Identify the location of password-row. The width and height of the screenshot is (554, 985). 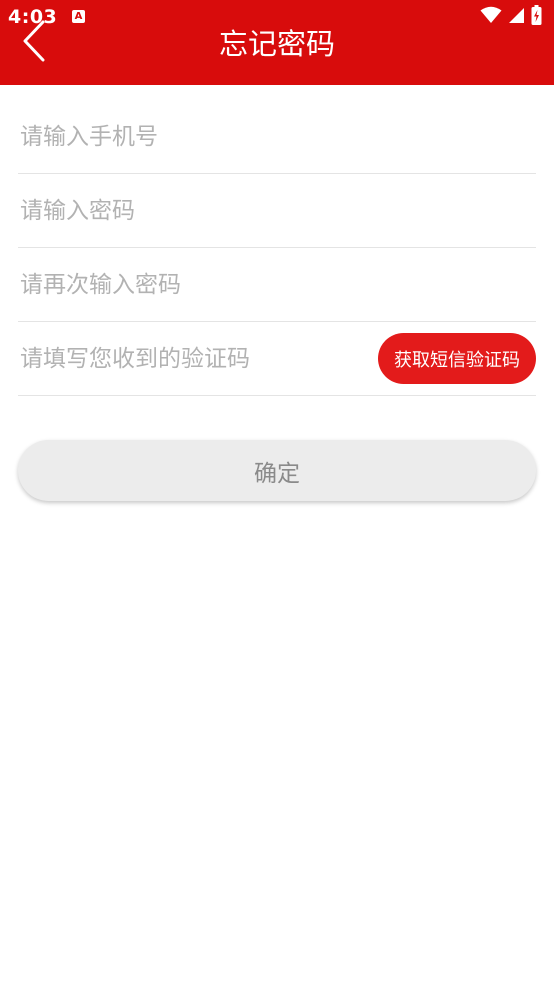
(277, 211).